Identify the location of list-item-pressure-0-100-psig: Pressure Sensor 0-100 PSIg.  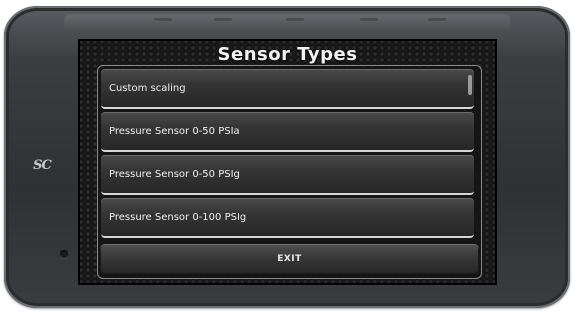
(287, 218).